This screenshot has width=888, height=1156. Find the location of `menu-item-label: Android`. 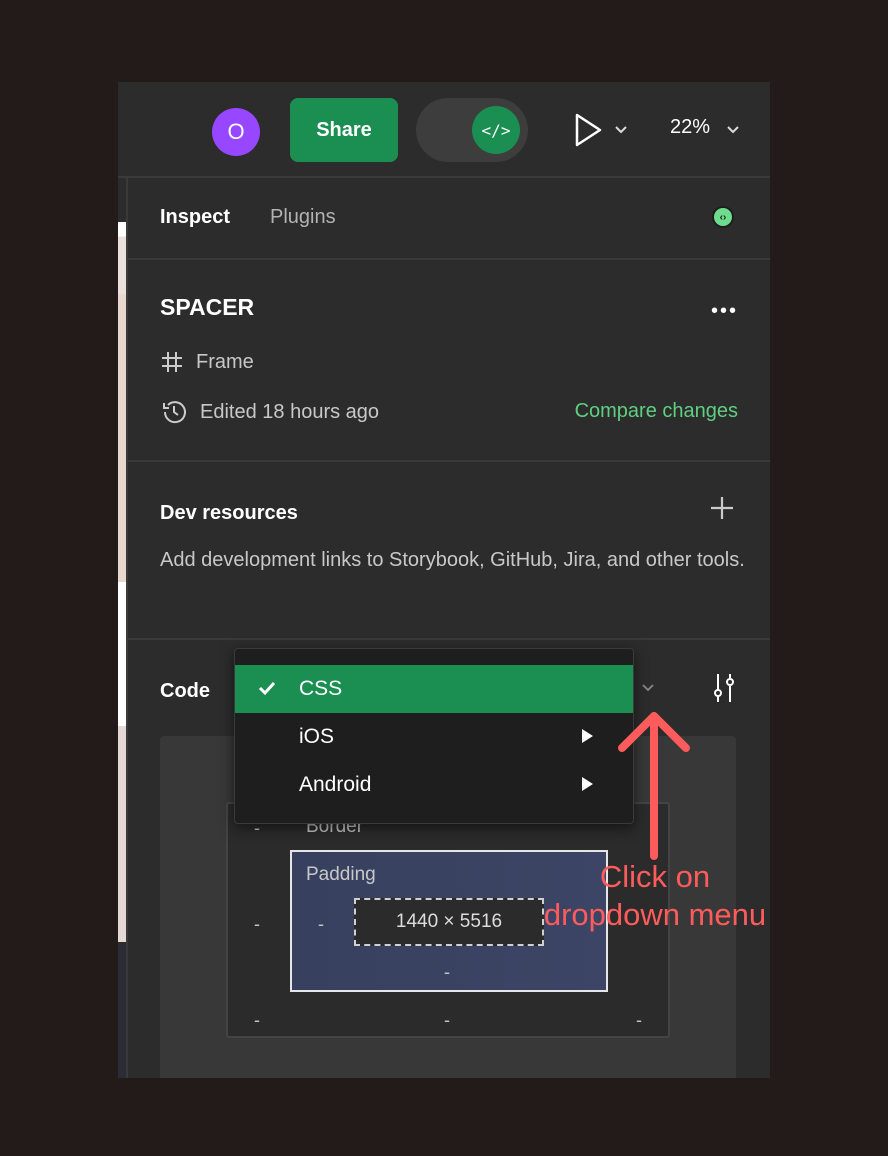

menu-item-label: Android is located at coordinates (335, 784).